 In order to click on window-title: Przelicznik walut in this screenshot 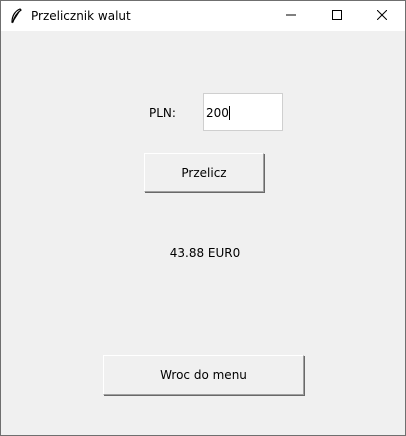, I will do `click(81, 16)`.